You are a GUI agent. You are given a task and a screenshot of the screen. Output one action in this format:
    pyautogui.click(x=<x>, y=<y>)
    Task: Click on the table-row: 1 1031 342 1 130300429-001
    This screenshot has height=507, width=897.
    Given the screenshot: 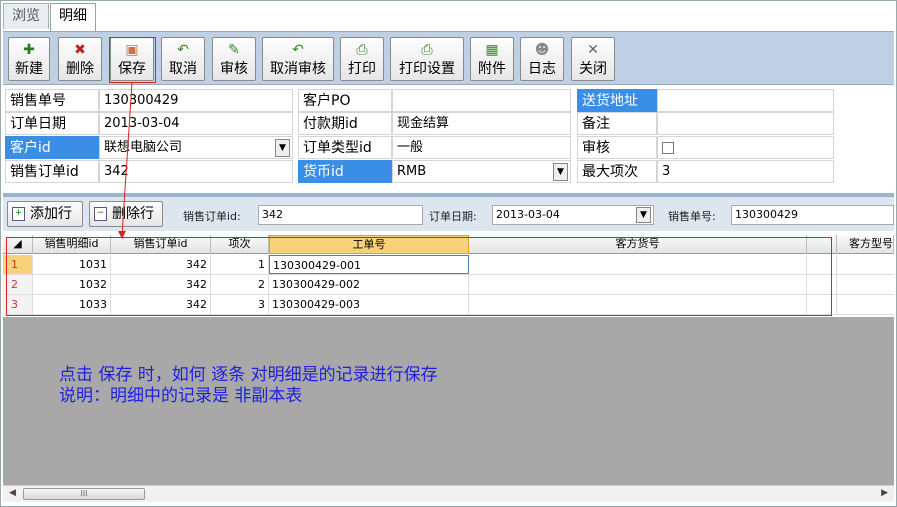 What is the action you would take?
    pyautogui.click(x=448, y=265)
    